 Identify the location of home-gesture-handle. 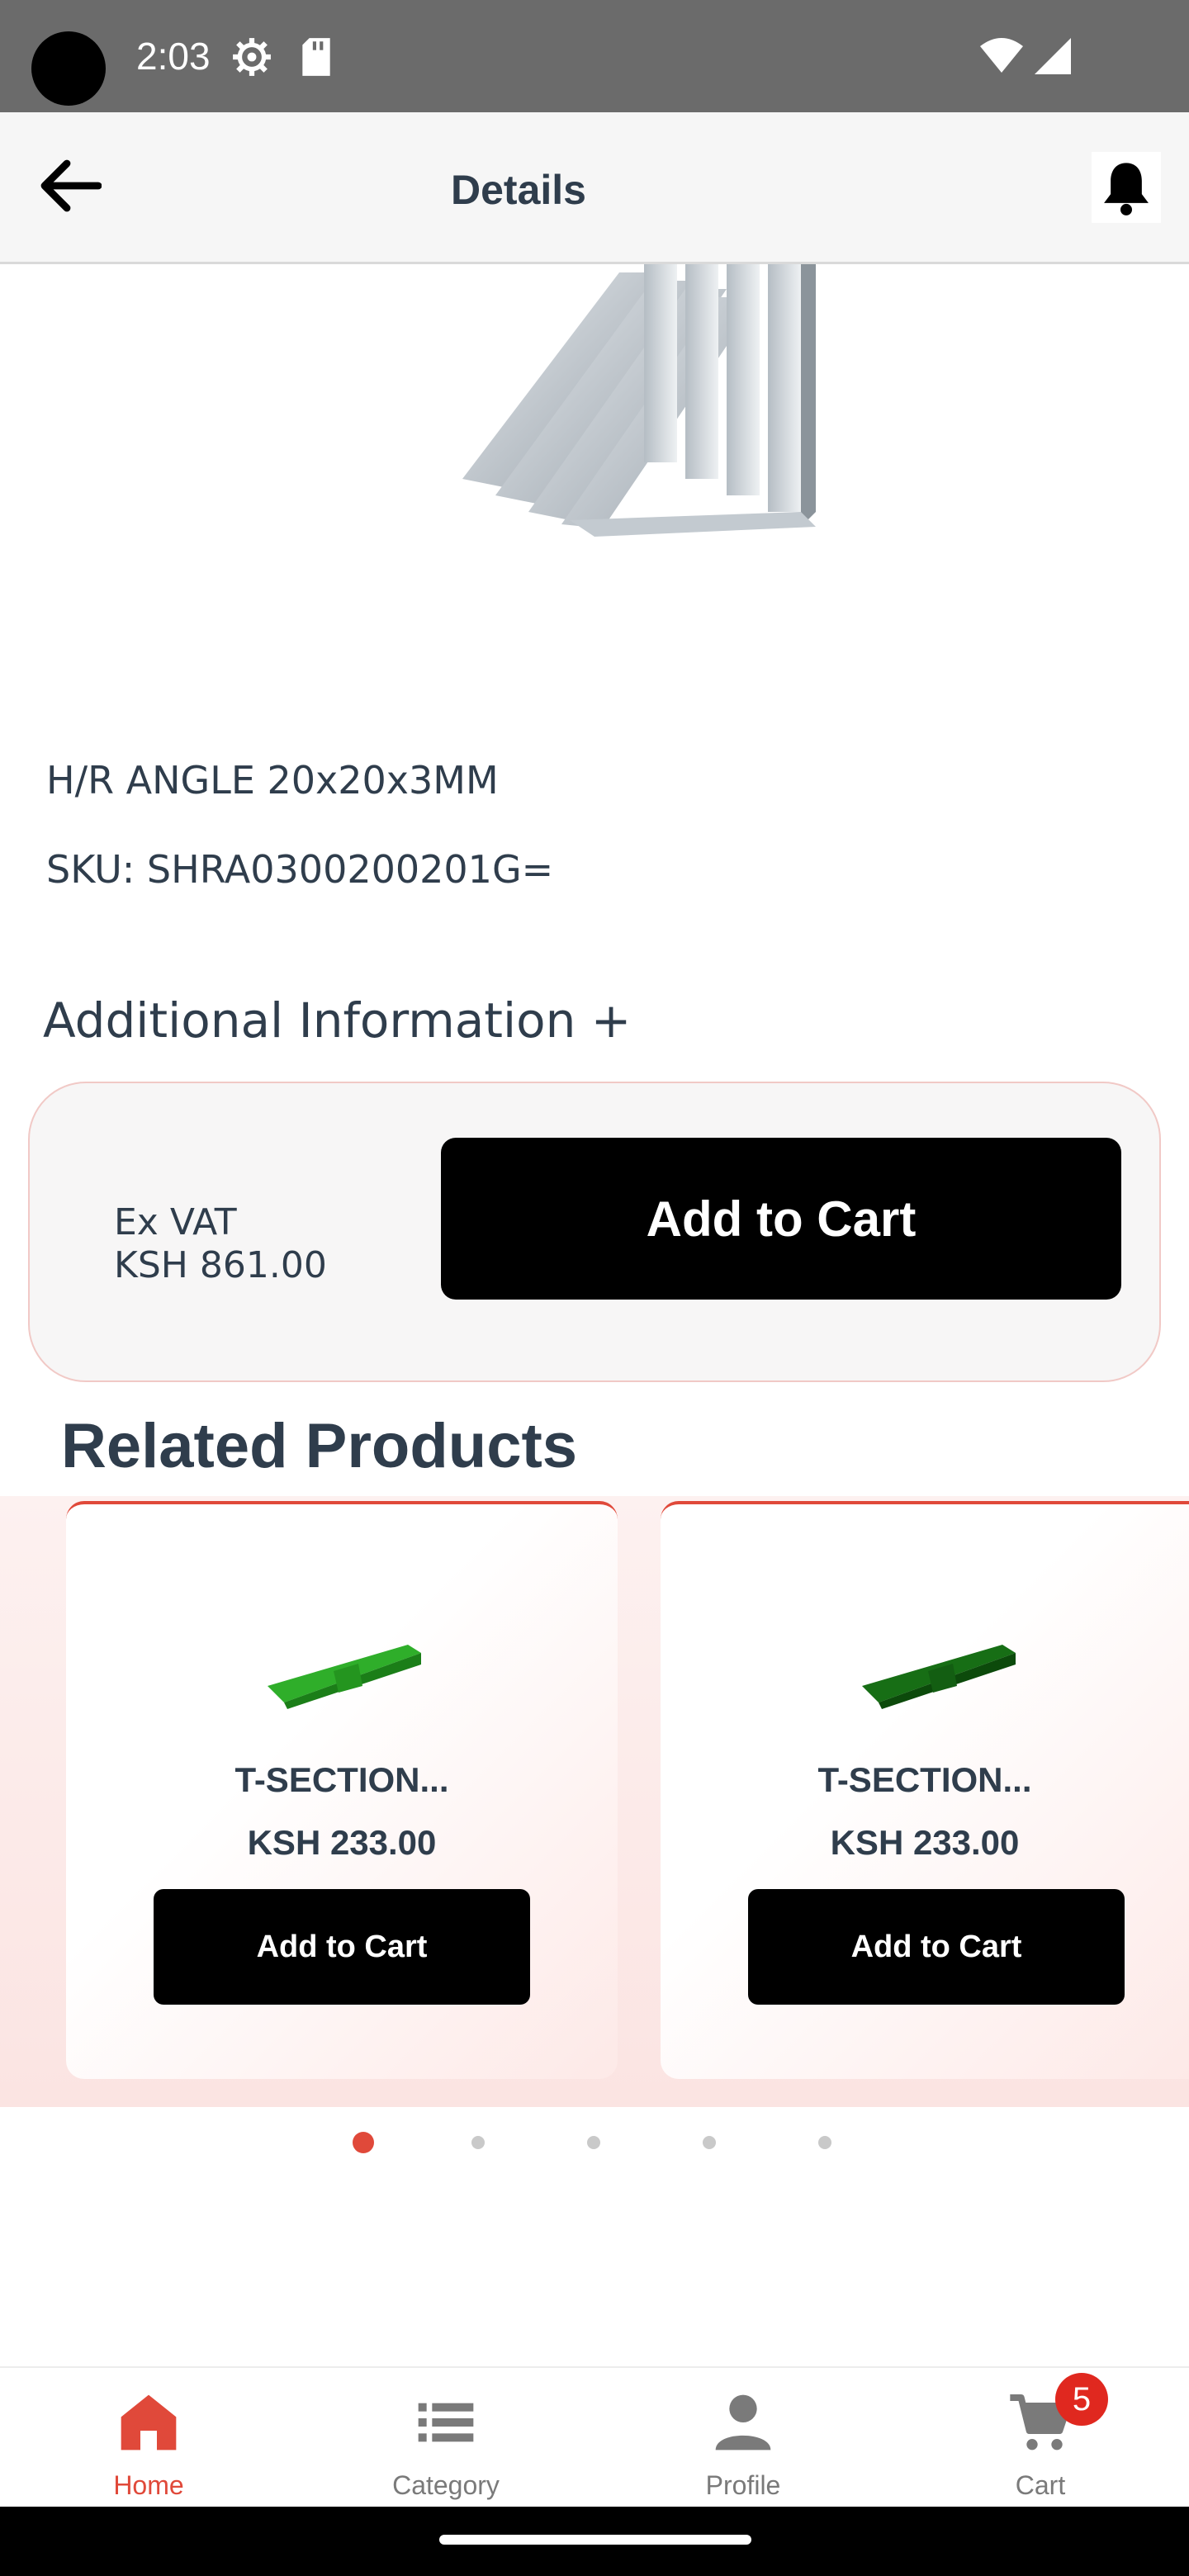
(595, 2540).